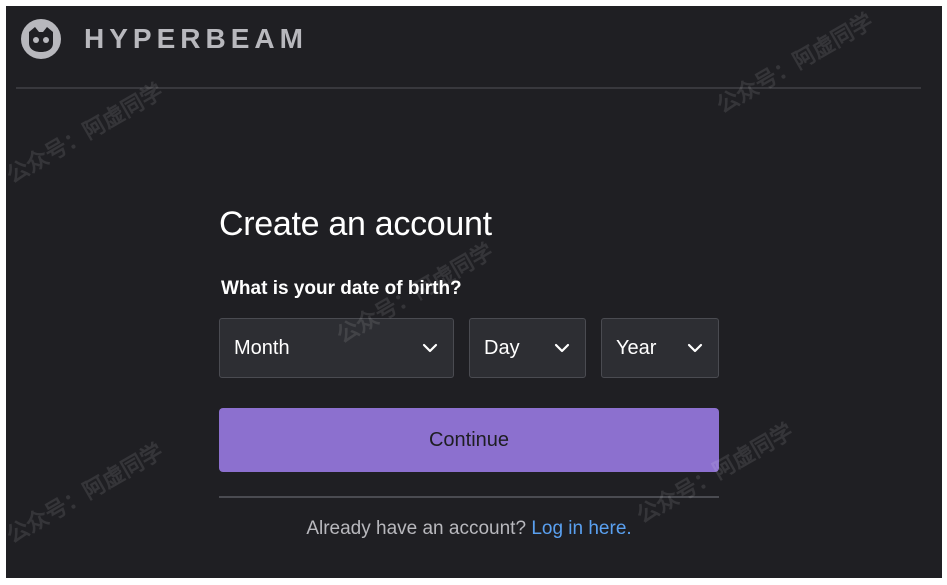 Image resolution: width=947 pixels, height=585 pixels. I want to click on login-prompt: Already have an account? Log in here., so click(469, 529).